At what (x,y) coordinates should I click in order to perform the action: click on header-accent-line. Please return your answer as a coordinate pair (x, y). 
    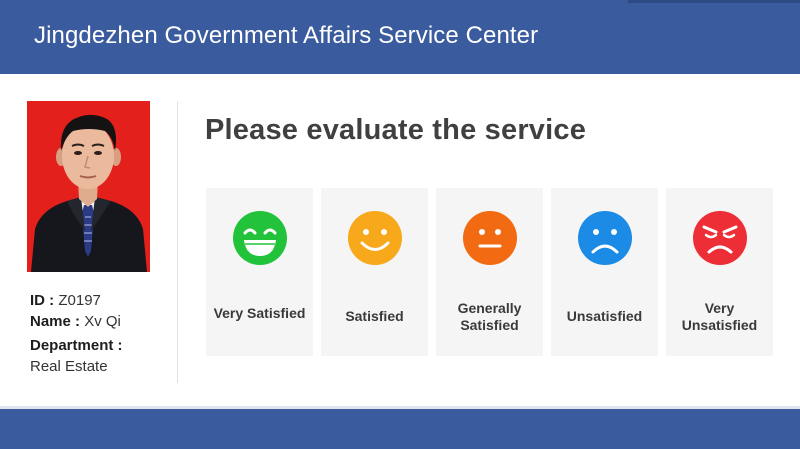
    Looking at the image, I should click on (714, 1).